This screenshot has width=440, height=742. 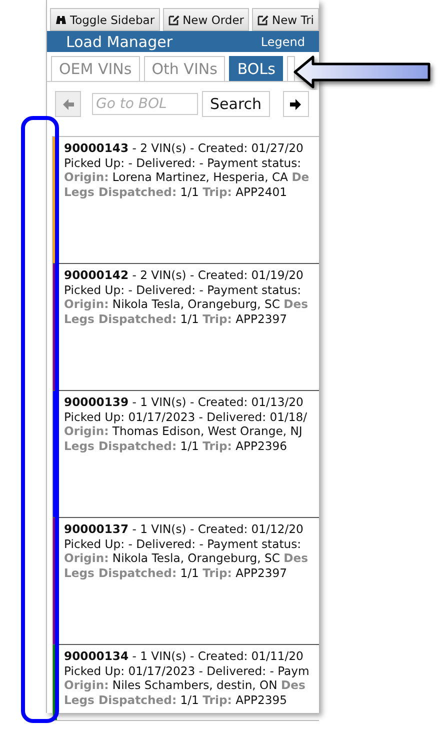 What do you see at coordinates (96, 656) in the screenshot?
I see `bol-number: 90000134` at bounding box center [96, 656].